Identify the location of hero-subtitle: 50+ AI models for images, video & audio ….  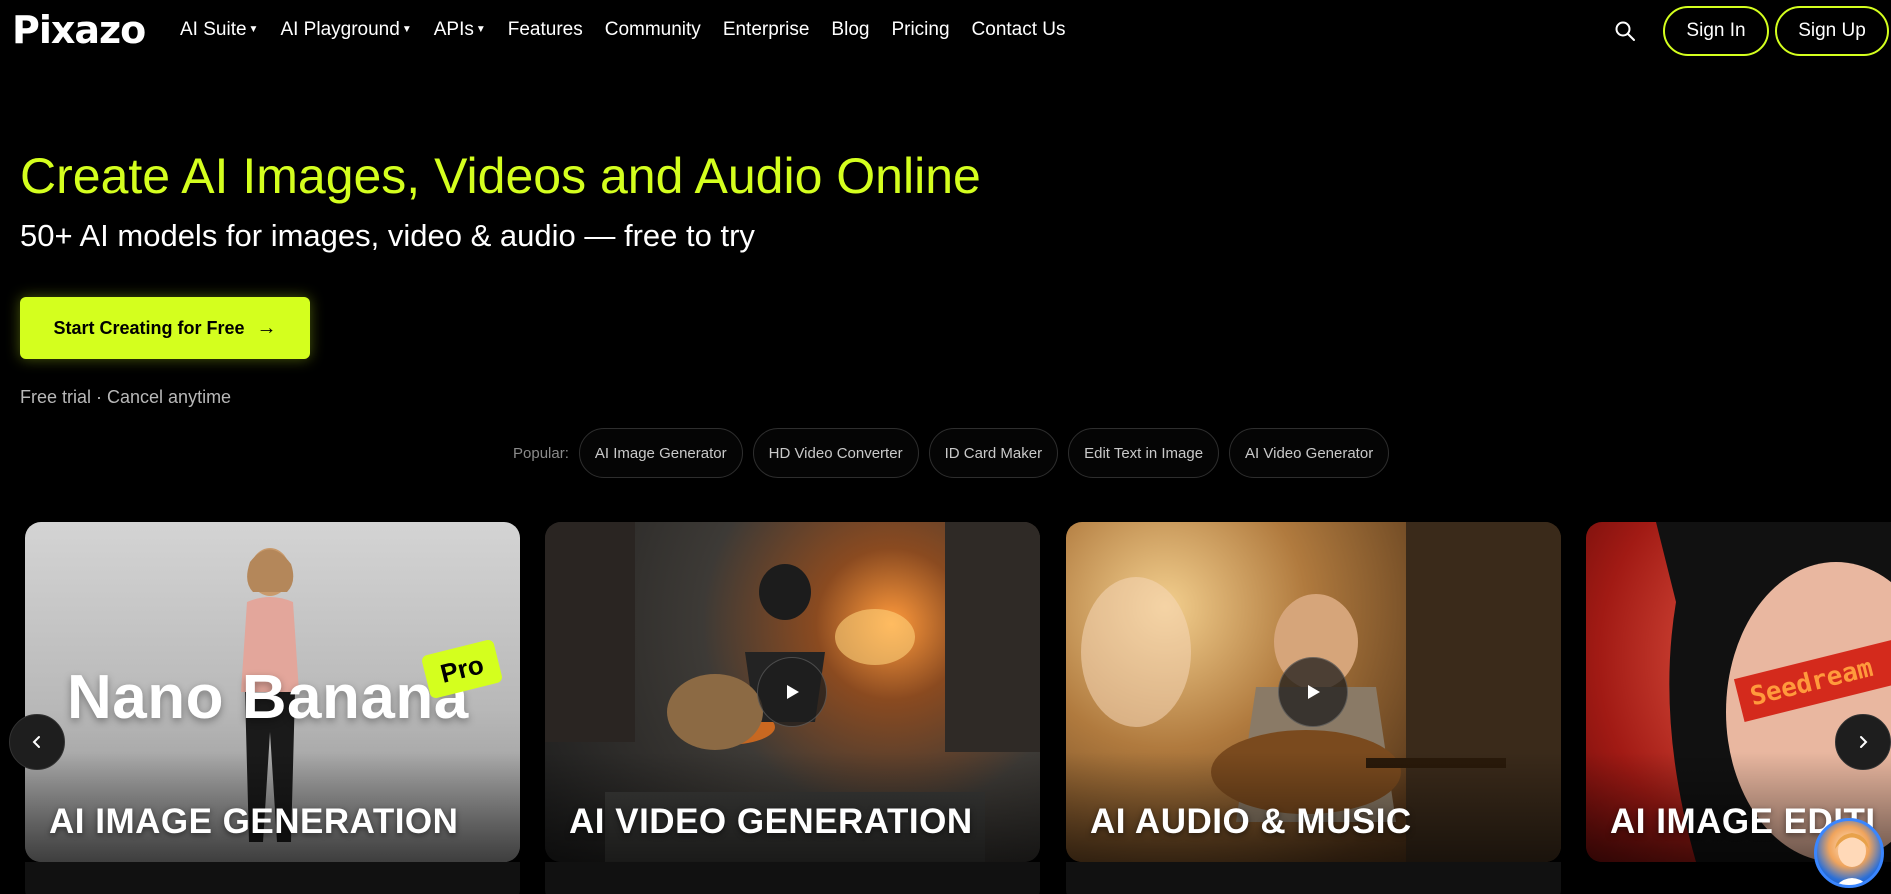
(387, 235).